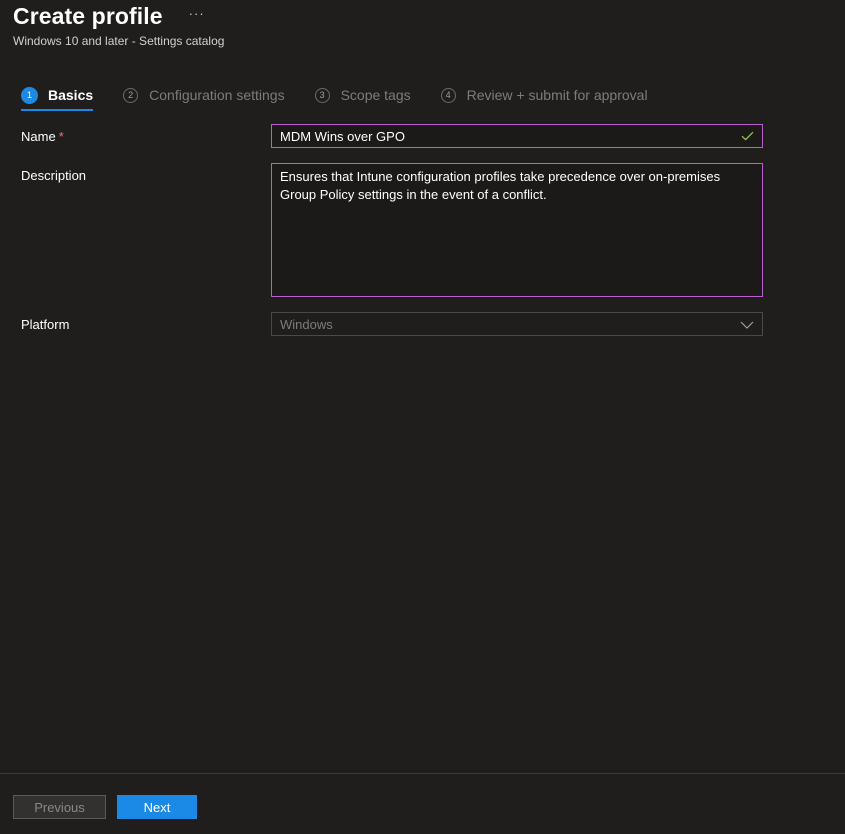 The width and height of the screenshot is (845, 834). What do you see at coordinates (38, 136) in the screenshot?
I see `name-label-text: Name` at bounding box center [38, 136].